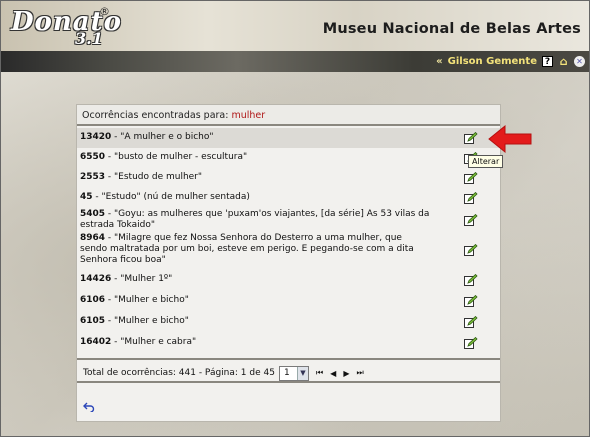  I want to click on user-bar: « Gilson Gemente ? ⌂ ✕, so click(295, 61).